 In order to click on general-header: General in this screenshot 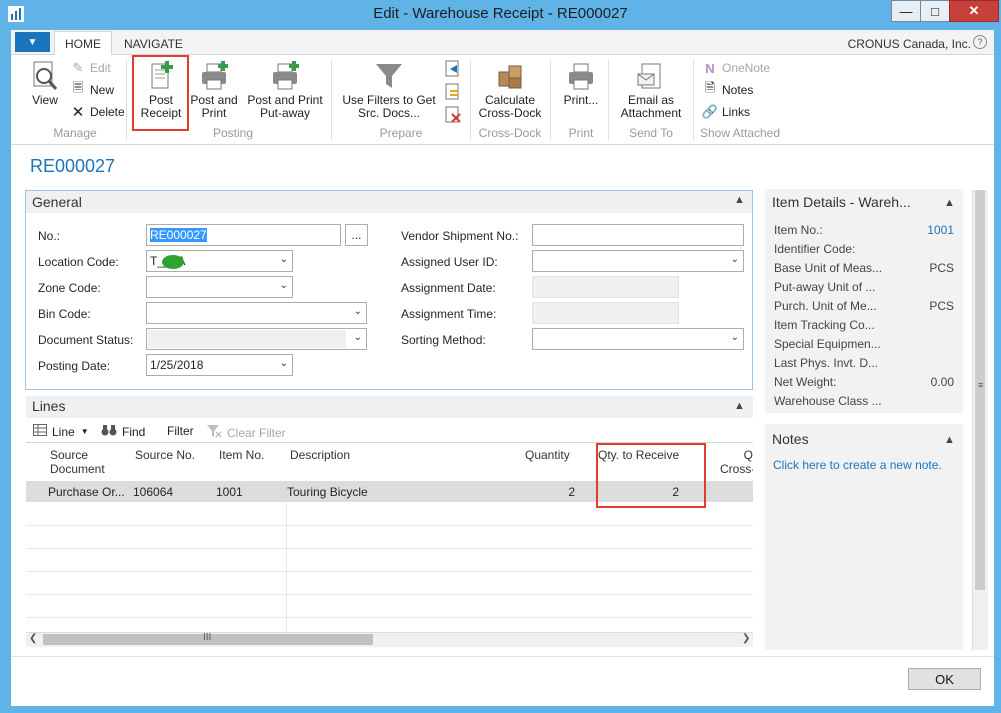, I will do `click(389, 202)`.